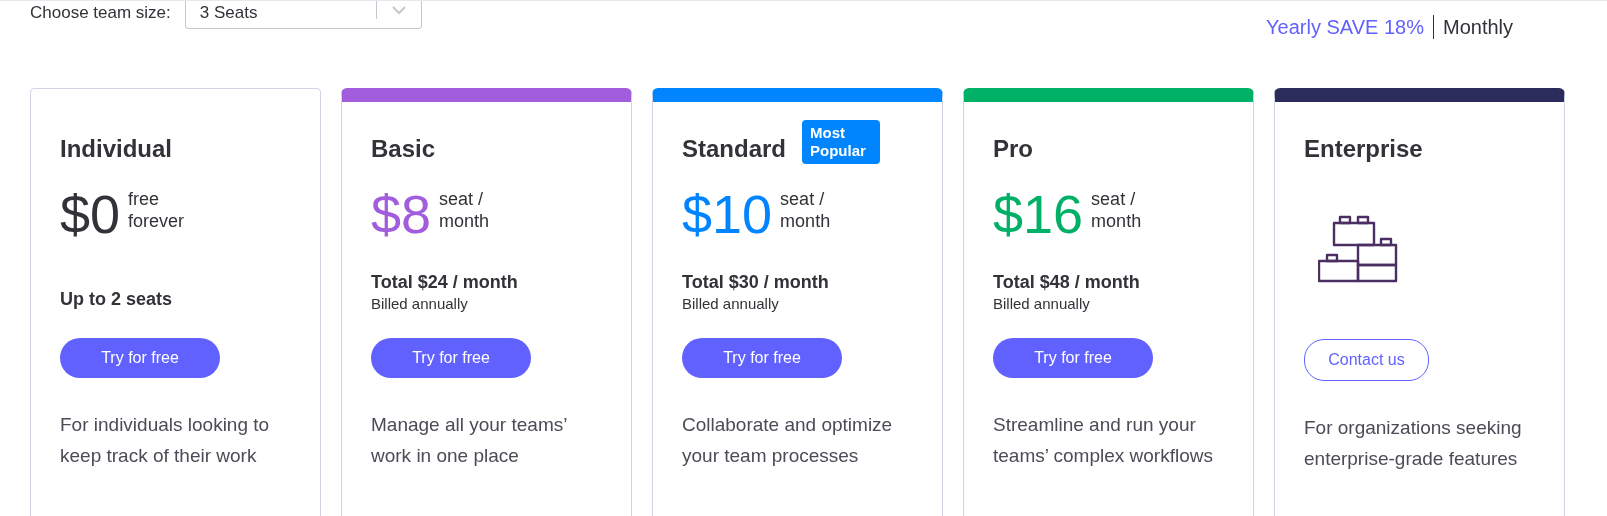 Image resolution: width=1607 pixels, height=516 pixels. Describe the element at coordinates (1366, 360) in the screenshot. I see `contact-button: Contact us` at that location.